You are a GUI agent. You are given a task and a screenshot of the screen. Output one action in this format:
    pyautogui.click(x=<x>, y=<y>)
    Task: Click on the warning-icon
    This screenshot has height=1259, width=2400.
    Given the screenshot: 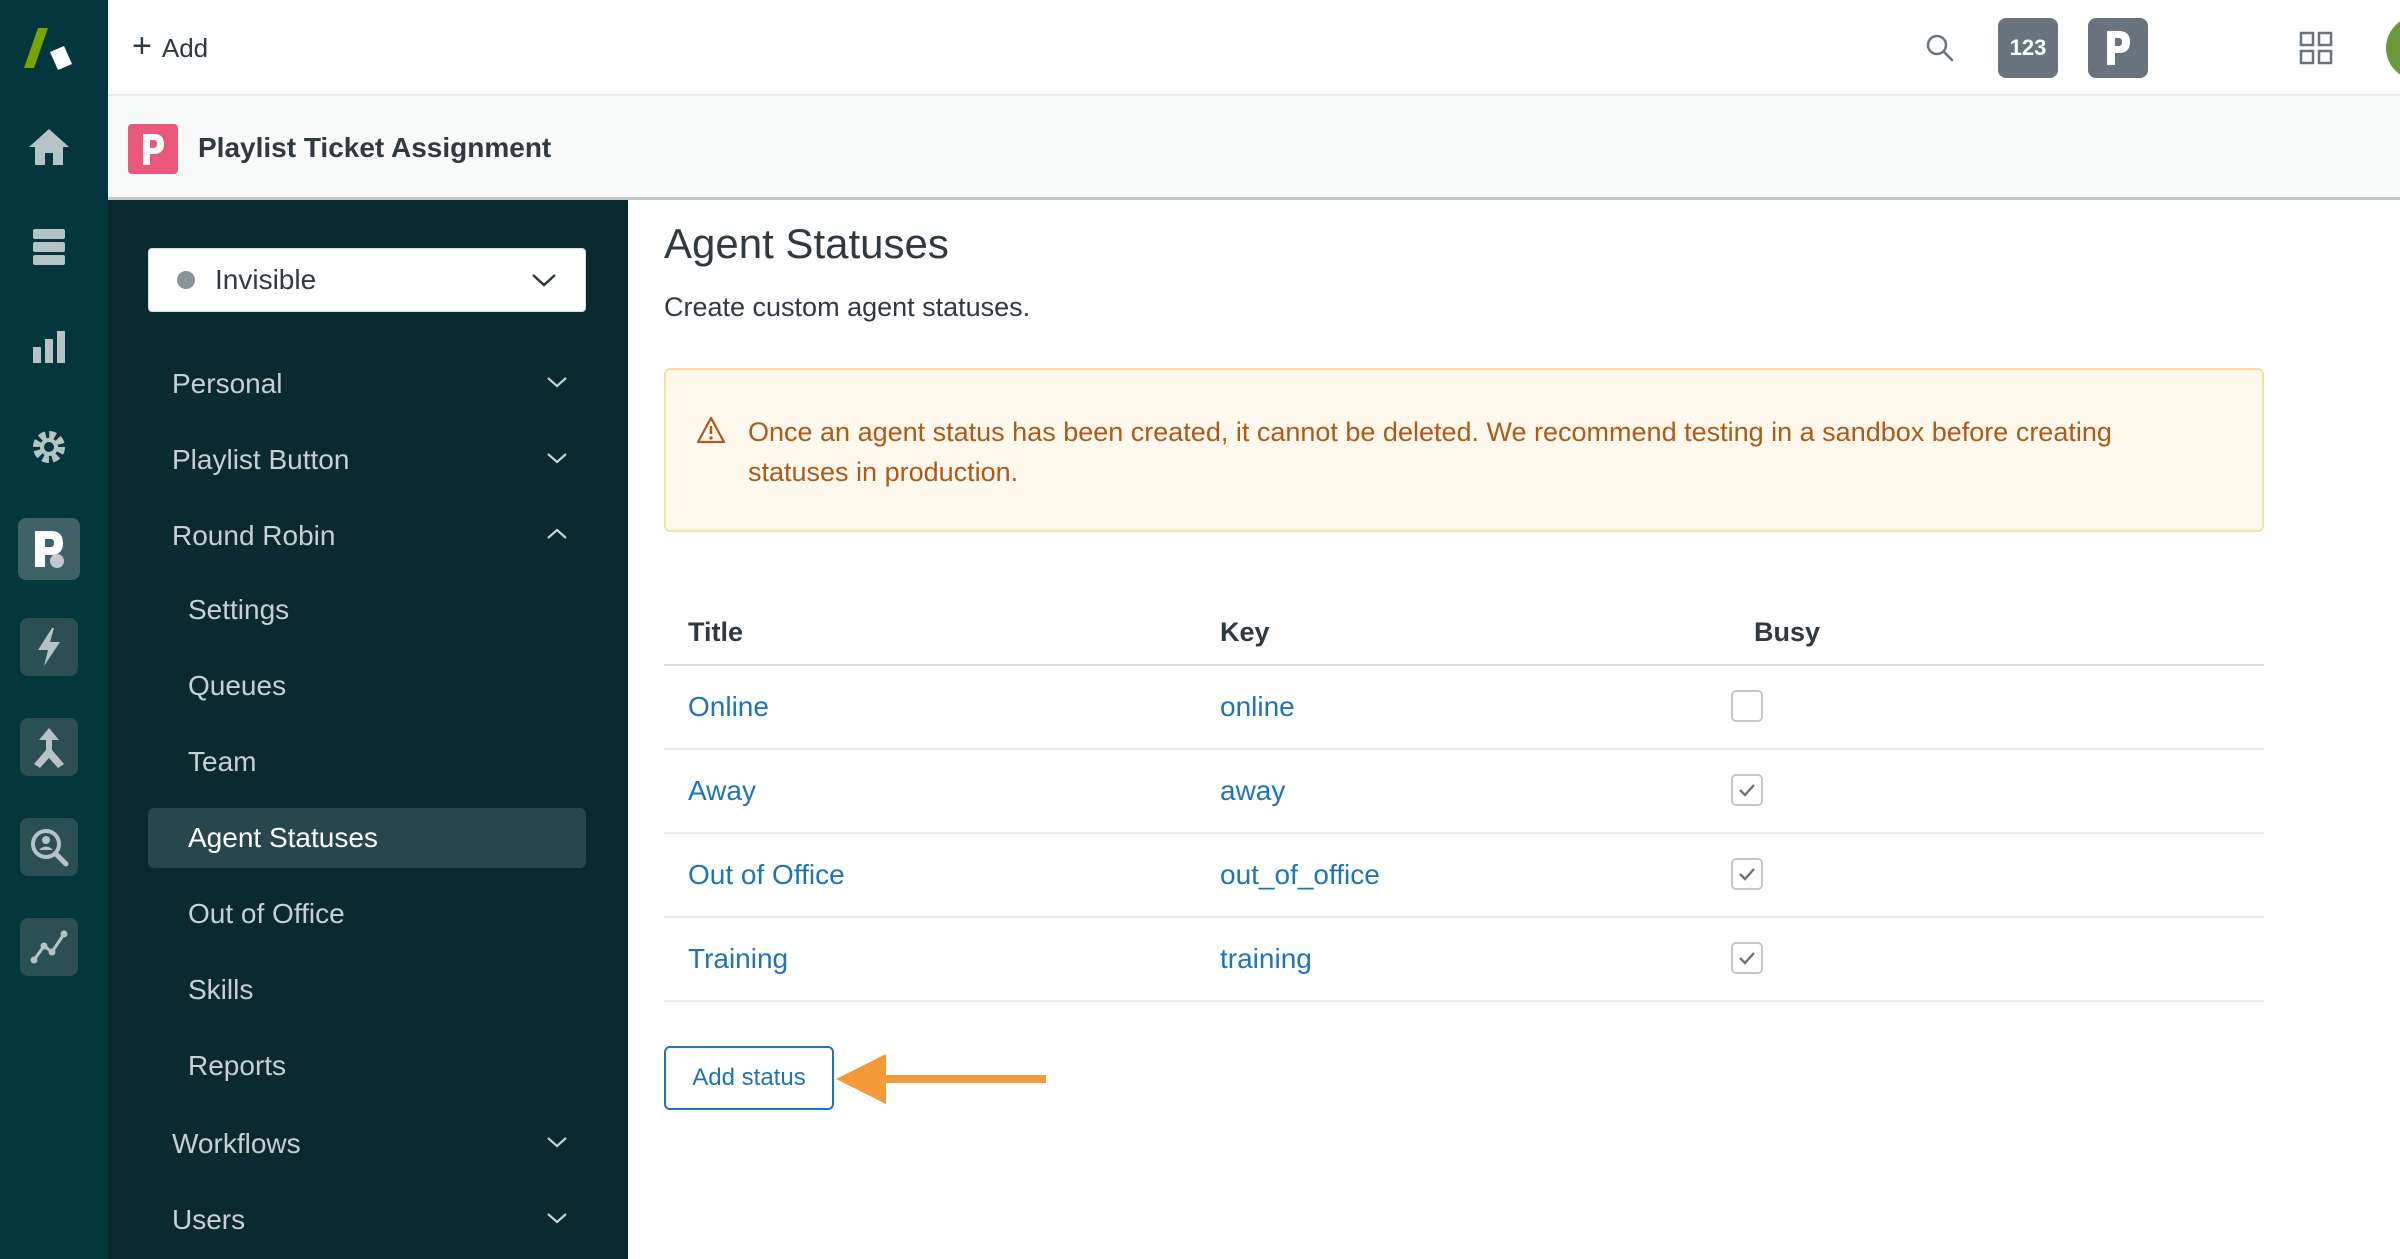 What is the action you would take?
    pyautogui.click(x=711, y=430)
    